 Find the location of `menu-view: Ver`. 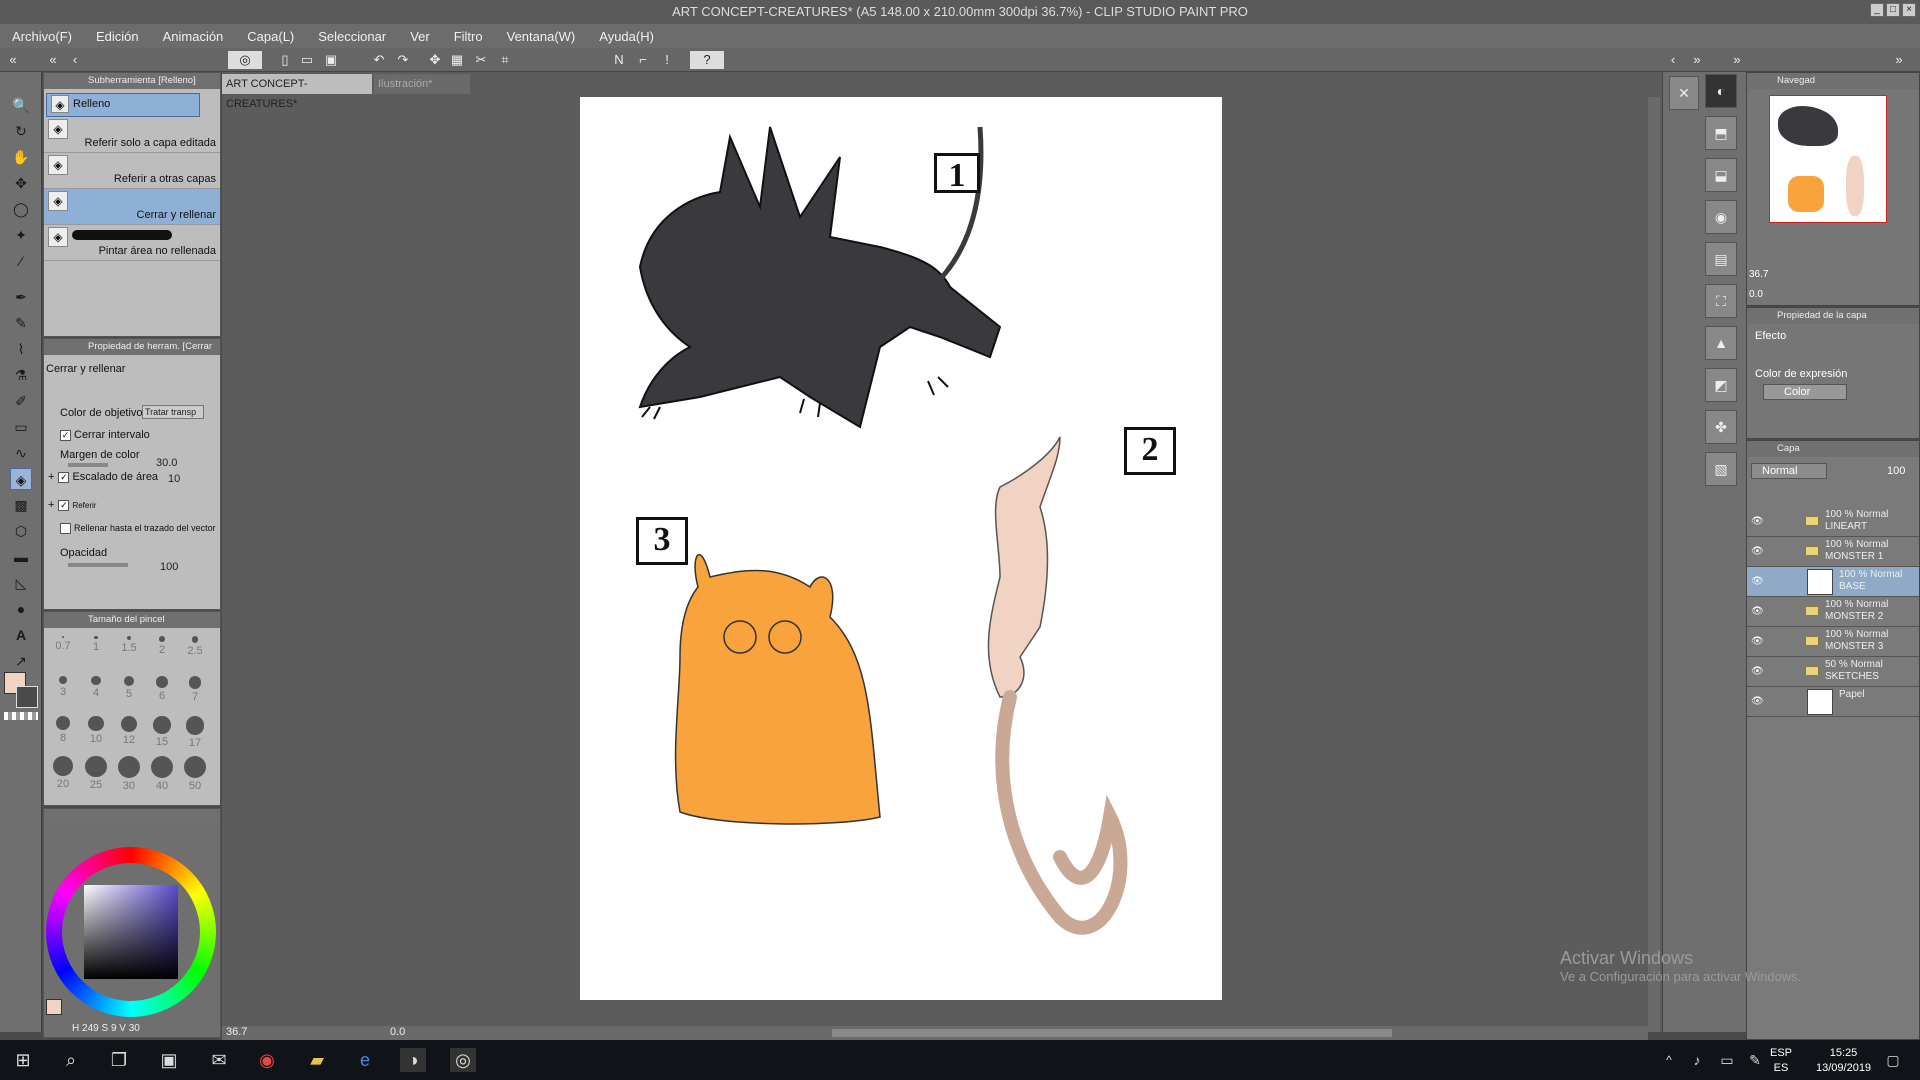

menu-view: Ver is located at coordinates (420, 36).